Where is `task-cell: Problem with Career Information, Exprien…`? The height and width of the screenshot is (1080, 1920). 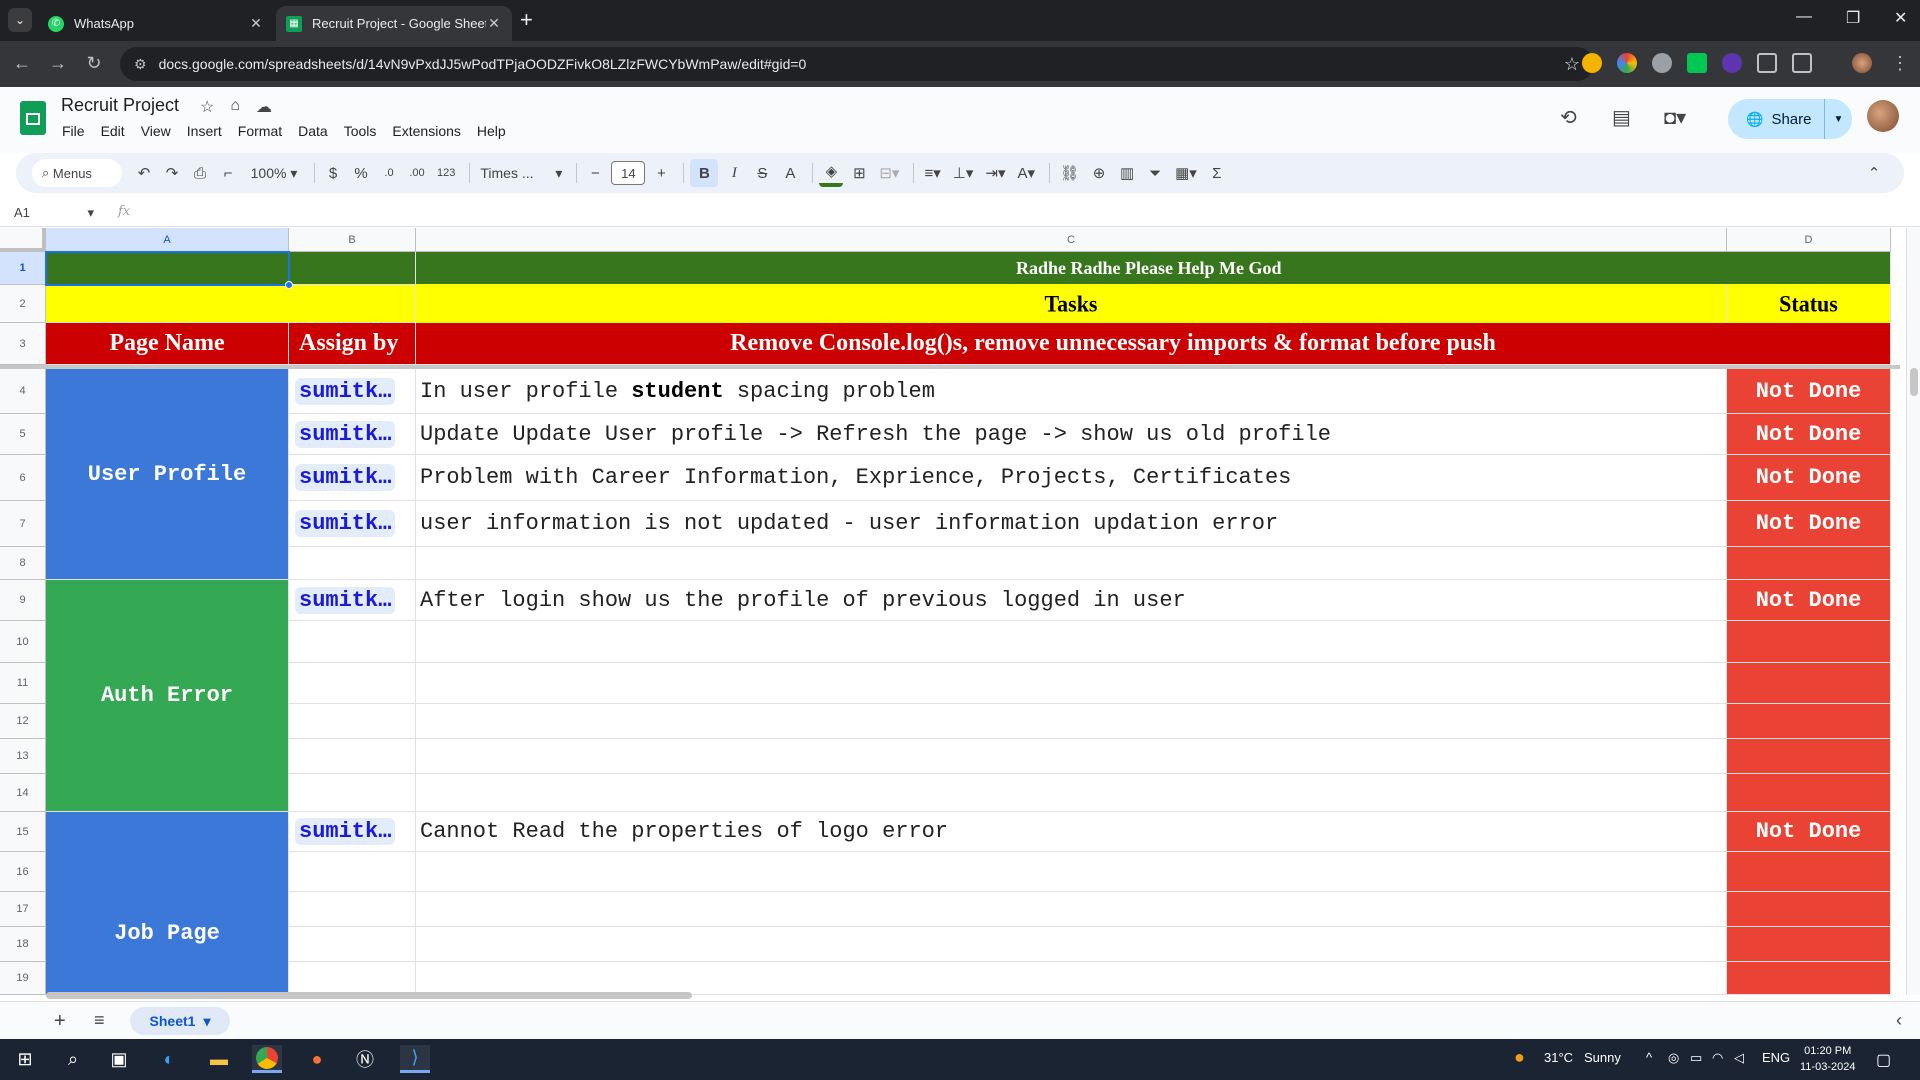 task-cell: Problem with Career Information, Exprien… is located at coordinates (1071, 478).